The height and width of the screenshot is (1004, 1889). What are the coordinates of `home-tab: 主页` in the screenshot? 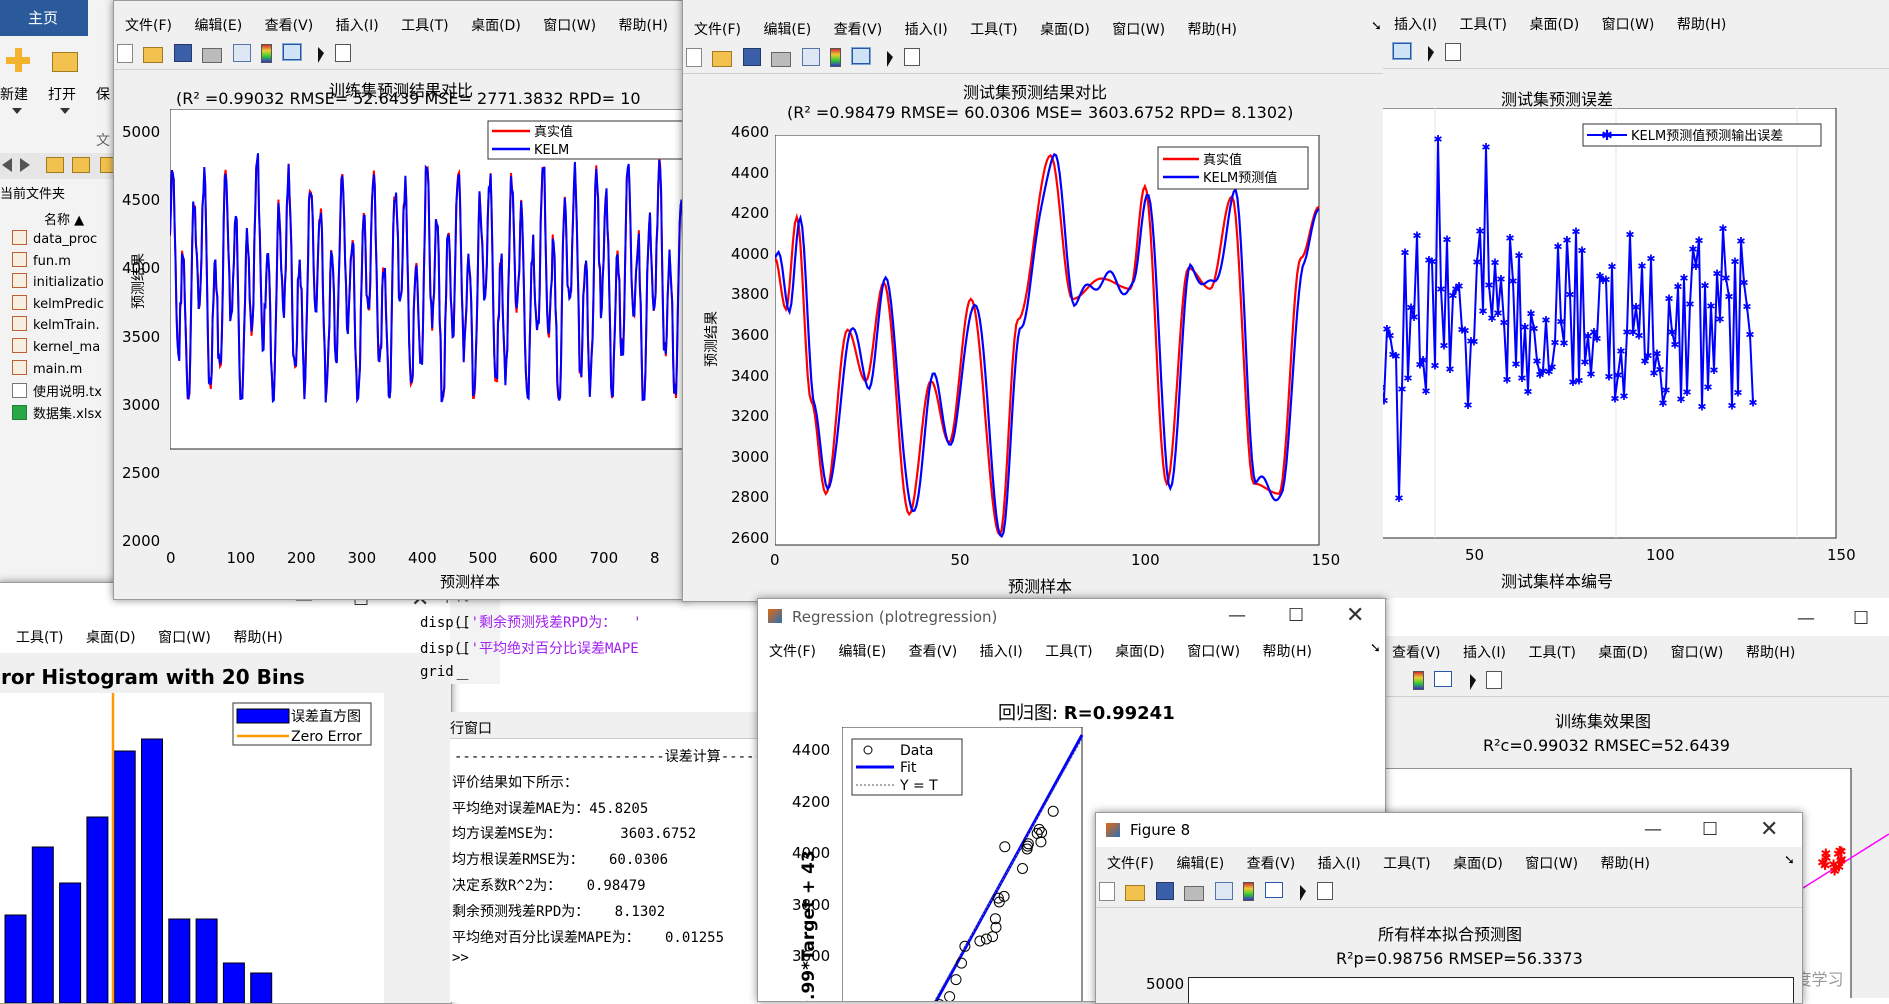 It's located at (44, 18).